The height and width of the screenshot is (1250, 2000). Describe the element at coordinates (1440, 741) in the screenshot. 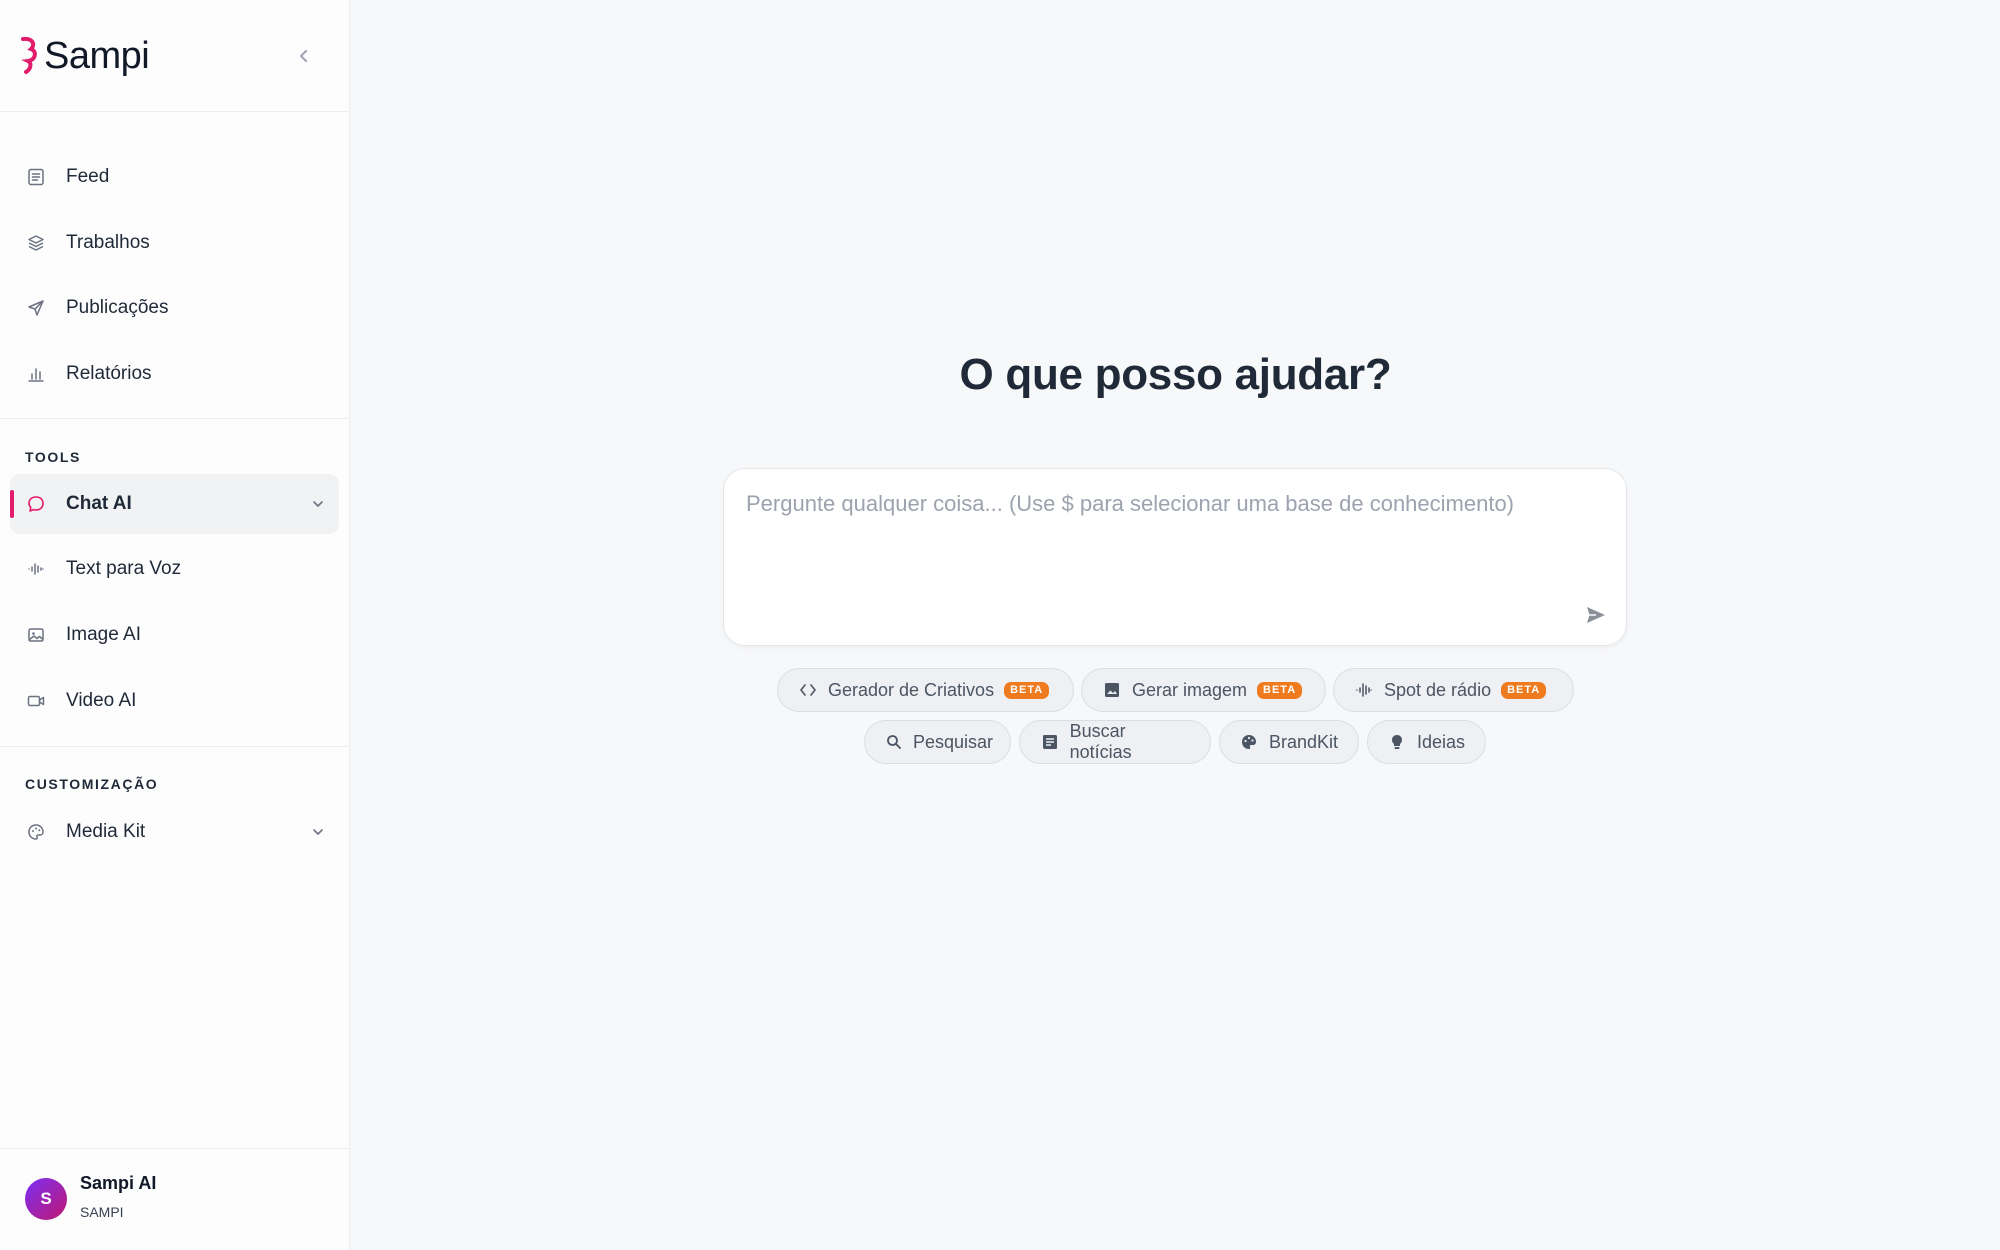

I see `chip-label: Ideias` at that location.